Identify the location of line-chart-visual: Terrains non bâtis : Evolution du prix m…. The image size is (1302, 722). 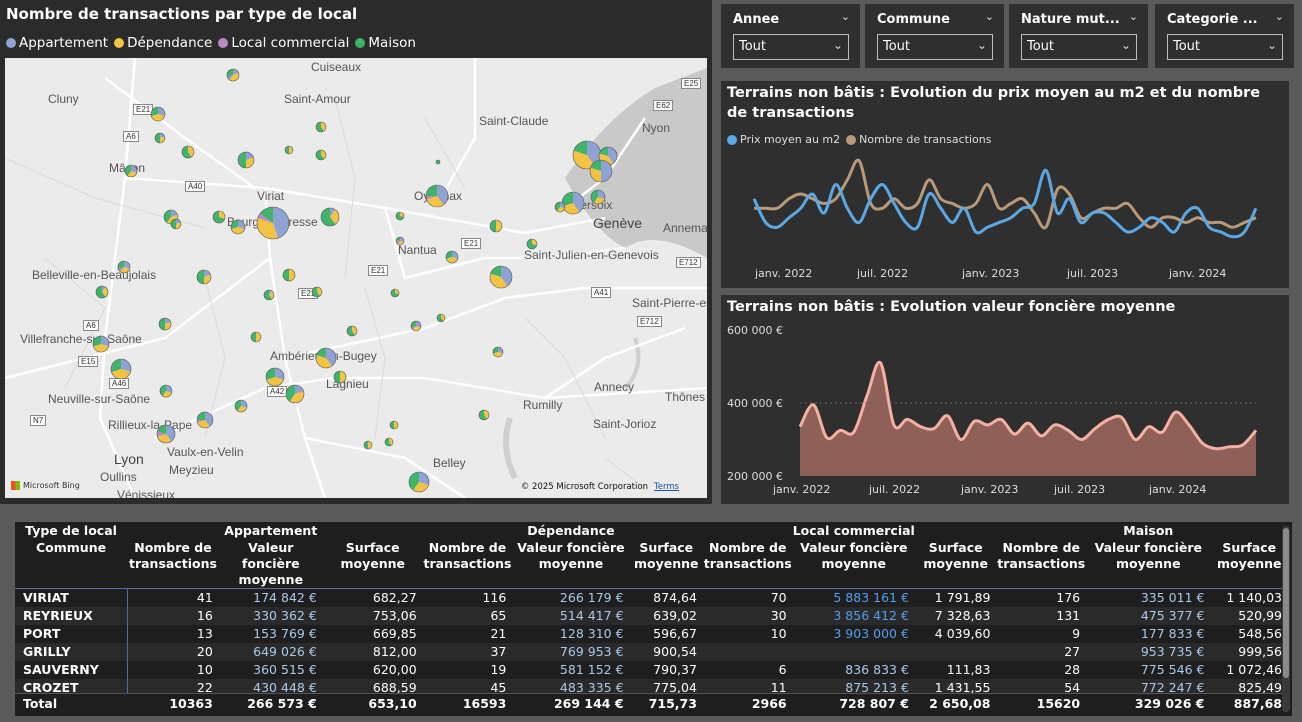
(1005, 184).